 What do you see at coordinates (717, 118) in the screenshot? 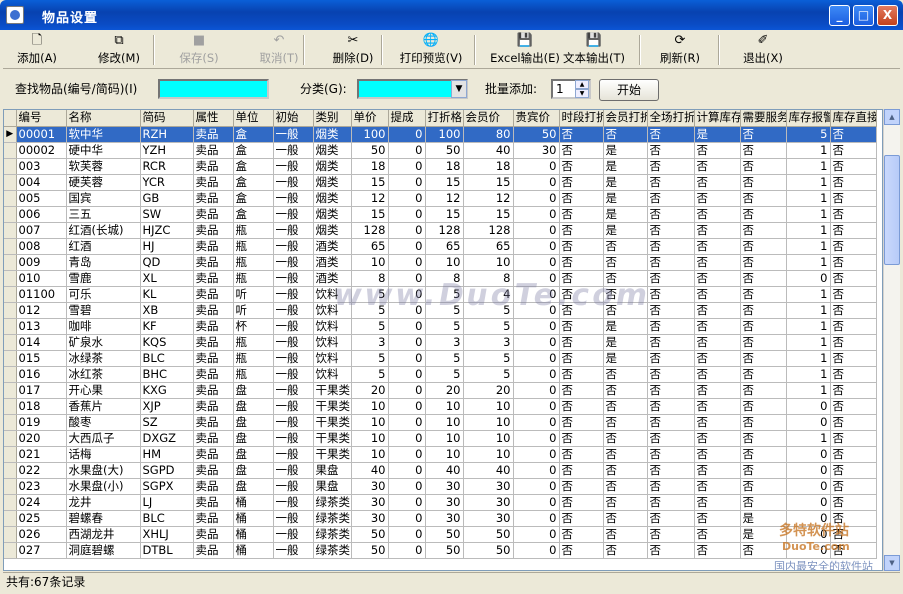
I see `column-header: 计算库存` at bounding box center [717, 118].